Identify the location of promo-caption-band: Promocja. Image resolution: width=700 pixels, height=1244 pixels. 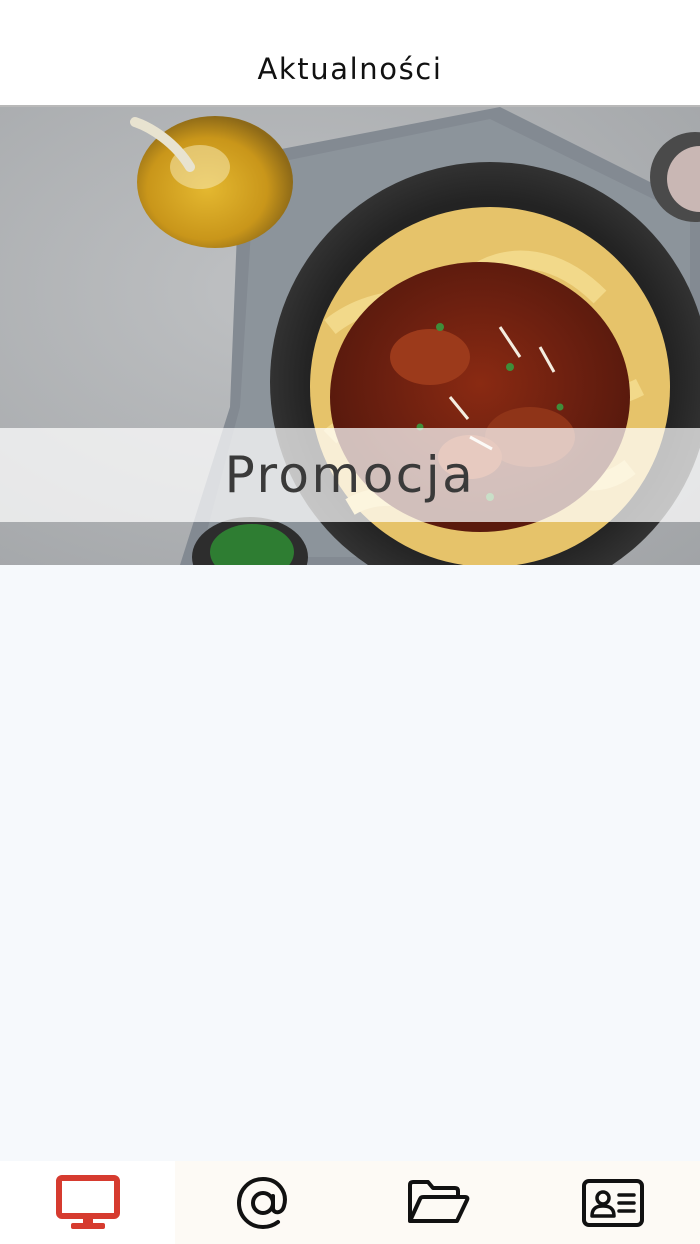
(350, 475).